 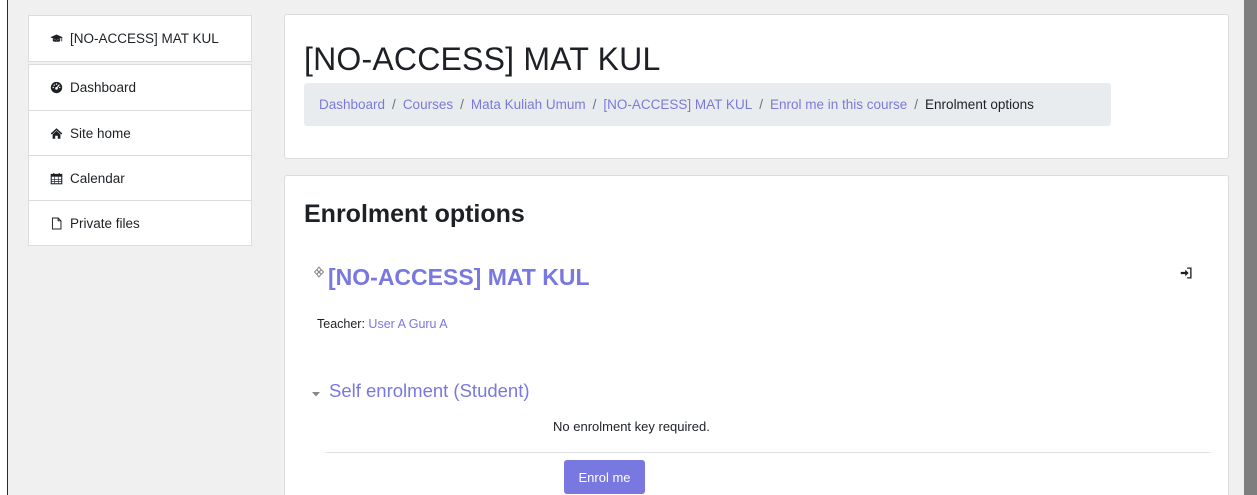 I want to click on breadcrumb-current: Enrolment options, so click(x=979, y=104).